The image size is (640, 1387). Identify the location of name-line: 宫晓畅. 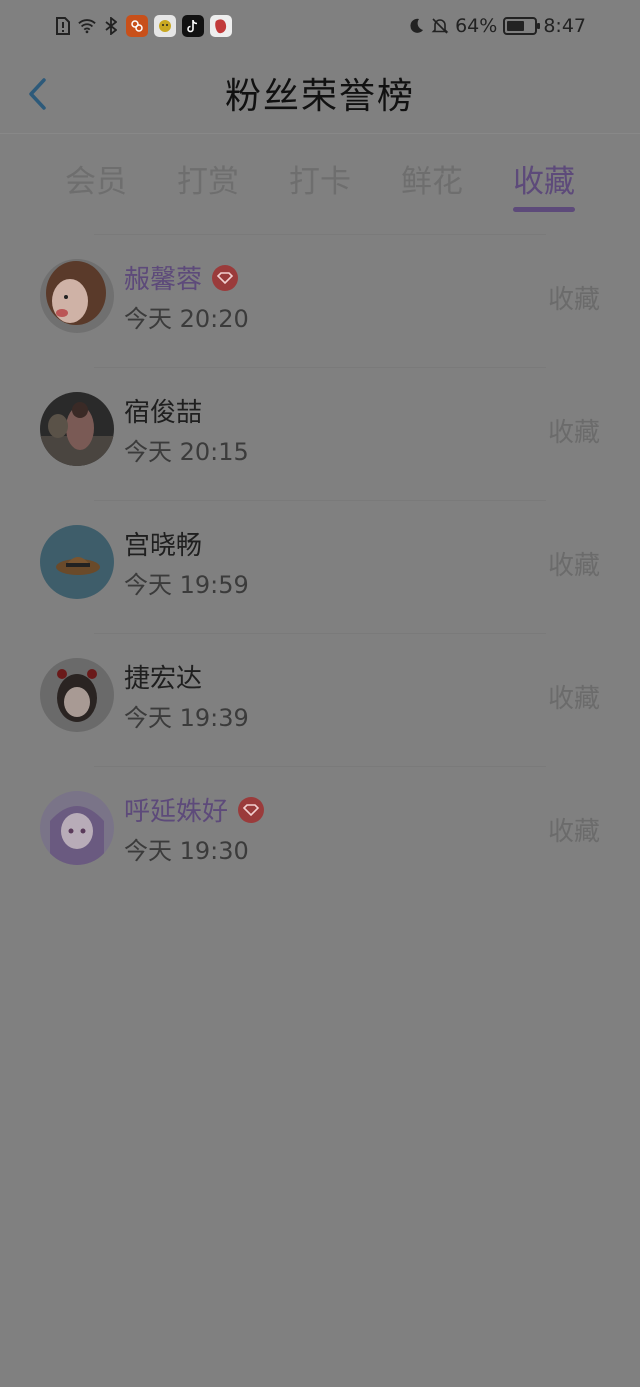
(163, 543).